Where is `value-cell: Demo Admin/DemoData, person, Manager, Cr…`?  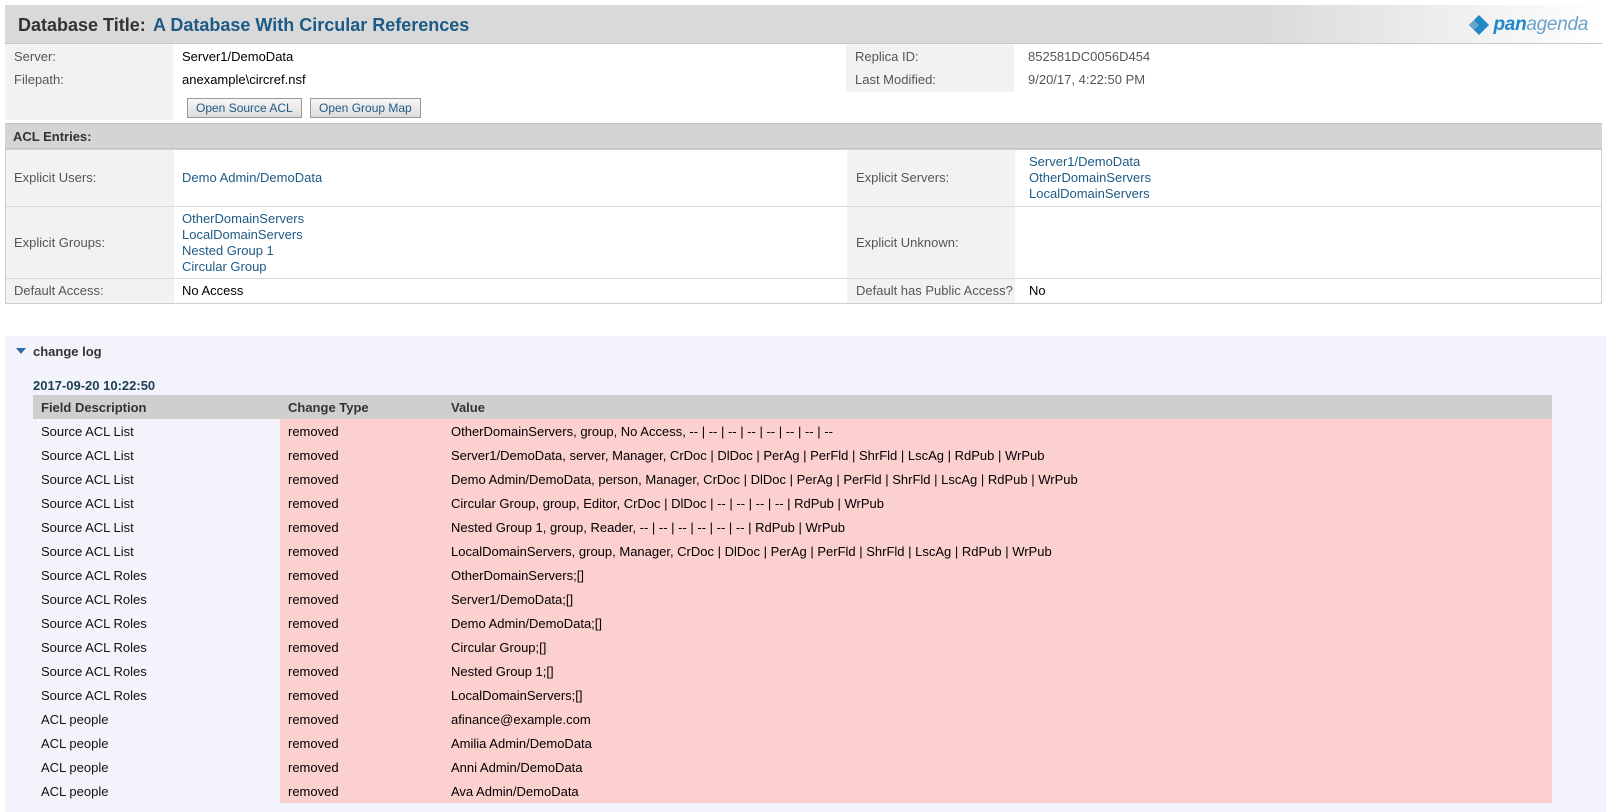
value-cell: Demo Admin/DemoData, person, Manager, Cr… is located at coordinates (997, 479).